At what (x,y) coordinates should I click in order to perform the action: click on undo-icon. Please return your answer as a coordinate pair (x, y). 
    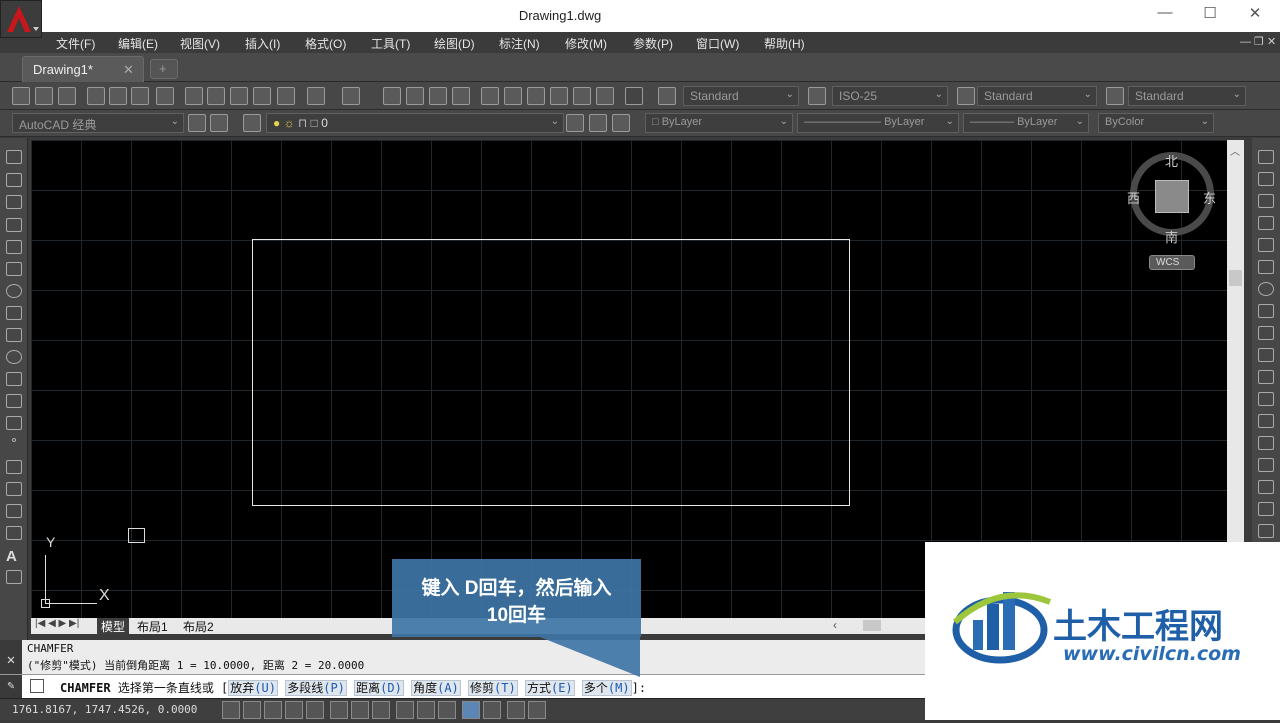
    Looking at the image, I should click on (316, 96).